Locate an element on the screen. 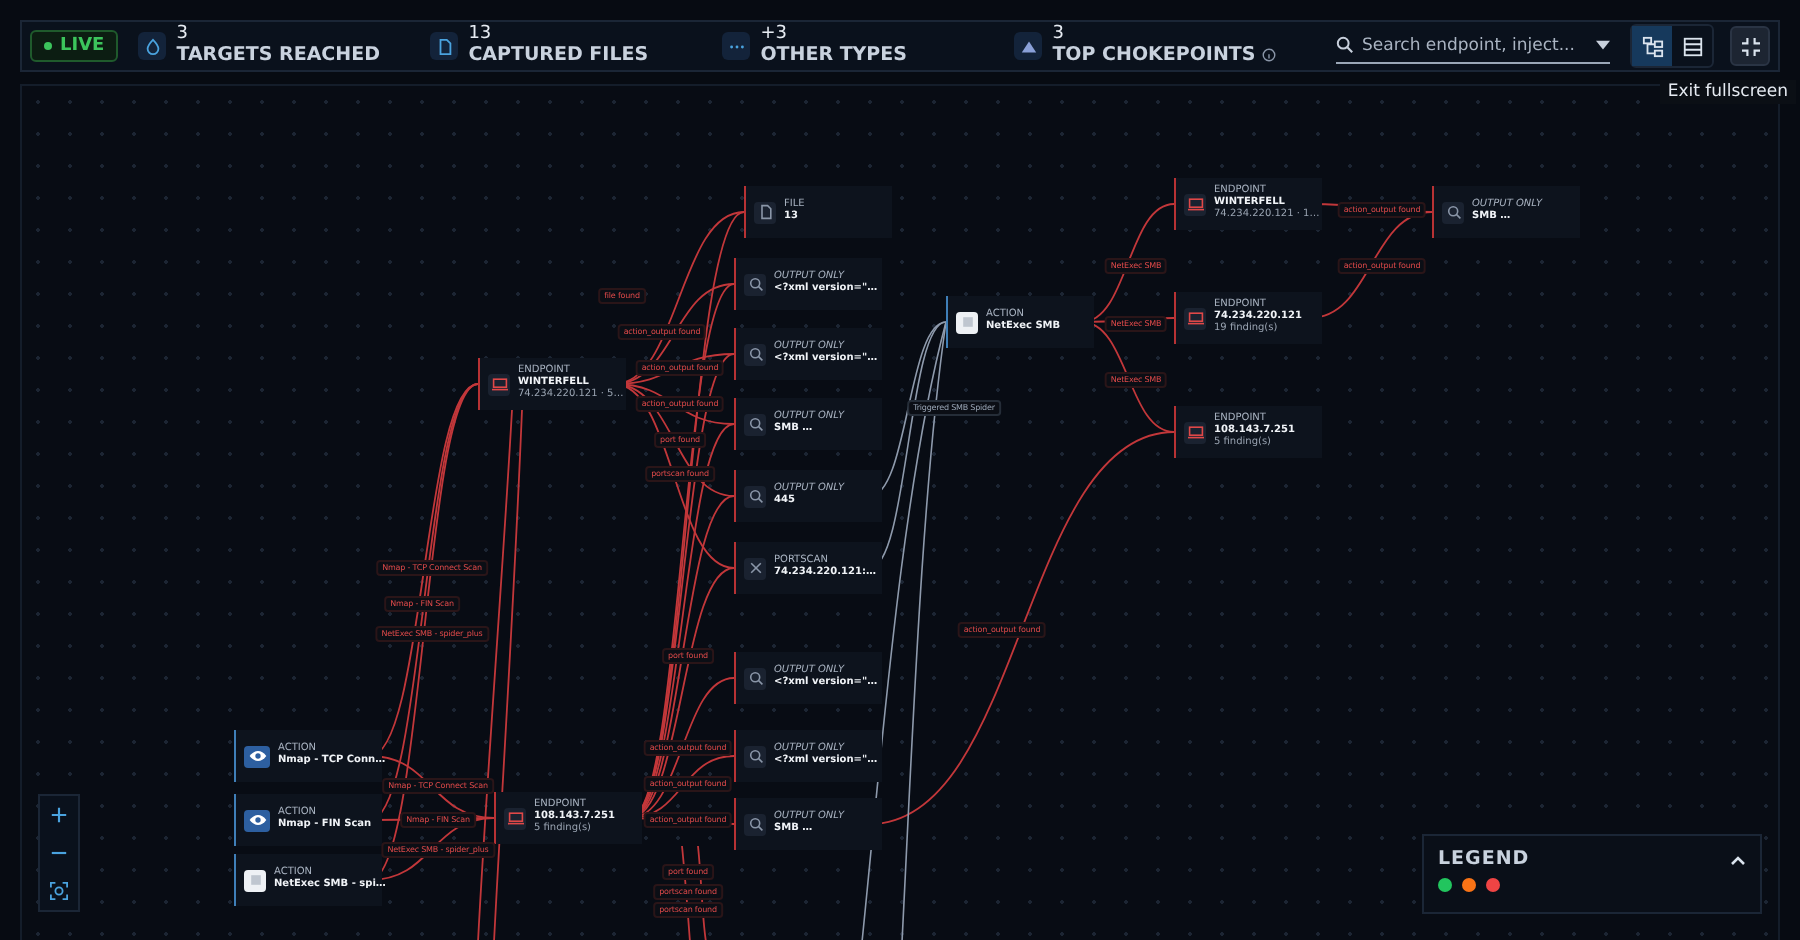 The image size is (1800, 940). exit-fullscreen-button is located at coordinates (1750, 46).